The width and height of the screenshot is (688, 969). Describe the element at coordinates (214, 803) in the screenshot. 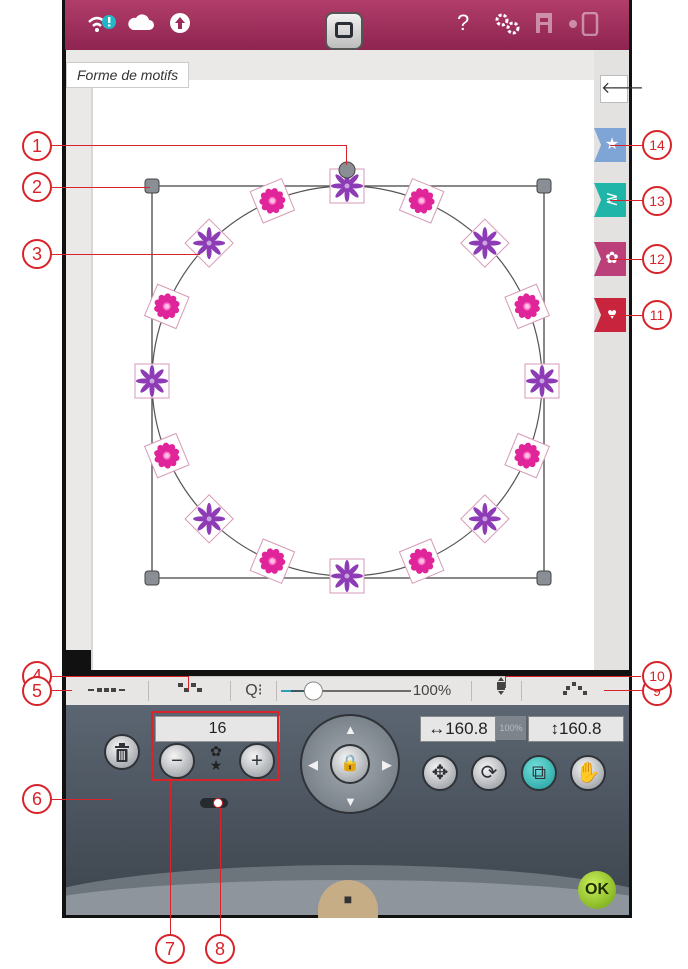

I see `toggle-switch` at that location.